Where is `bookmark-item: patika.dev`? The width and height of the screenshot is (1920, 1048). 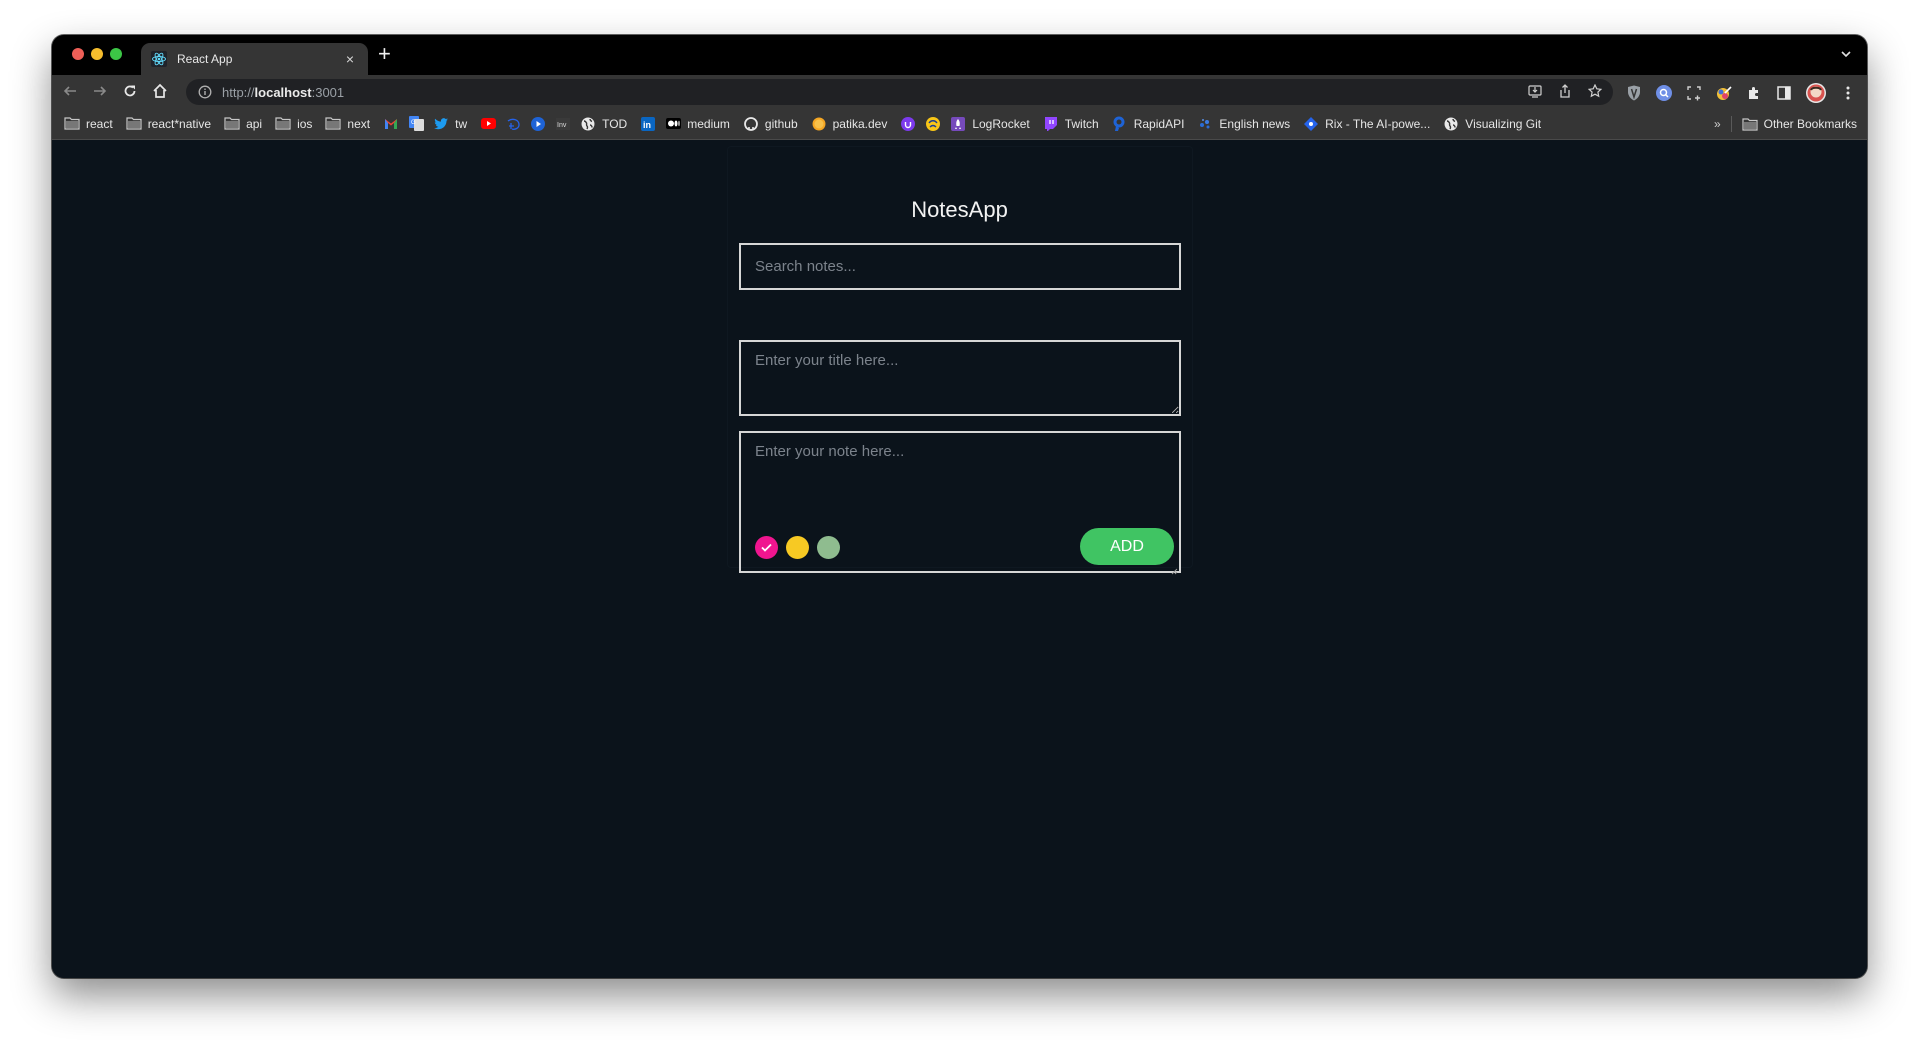 bookmark-item: patika.dev is located at coordinates (849, 124).